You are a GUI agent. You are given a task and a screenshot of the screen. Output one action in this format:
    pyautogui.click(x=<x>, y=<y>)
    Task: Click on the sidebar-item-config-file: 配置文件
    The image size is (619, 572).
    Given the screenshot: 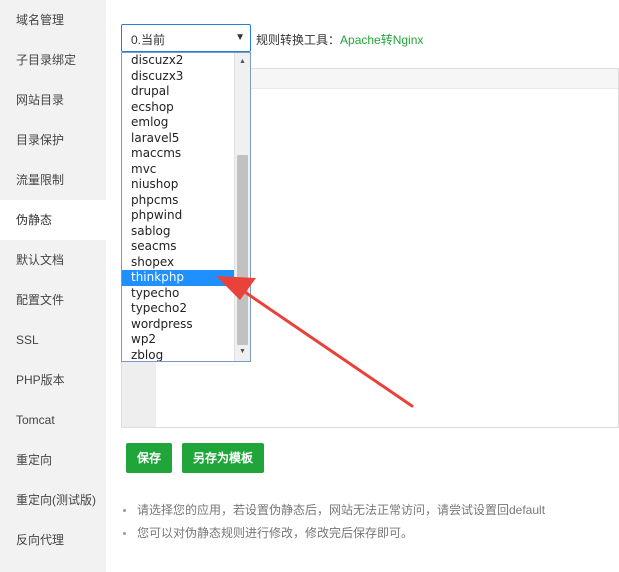 What is the action you would take?
    pyautogui.click(x=53, y=300)
    